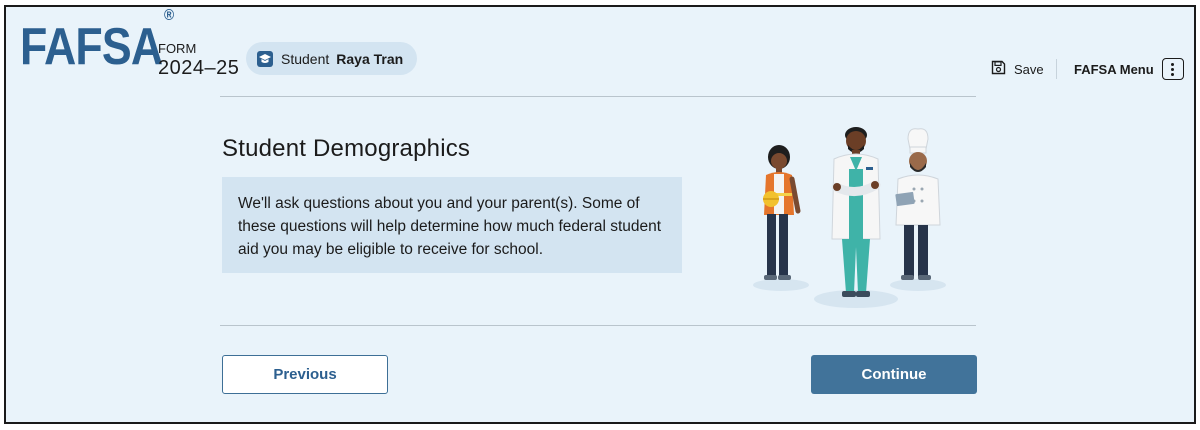 This screenshot has width=1200, height=430. What do you see at coordinates (265, 59) in the screenshot?
I see `graduation-cap-icon` at bounding box center [265, 59].